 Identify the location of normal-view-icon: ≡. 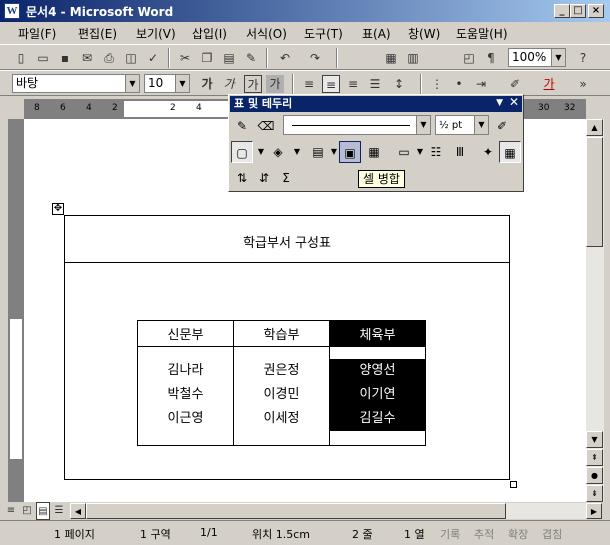
(11, 511).